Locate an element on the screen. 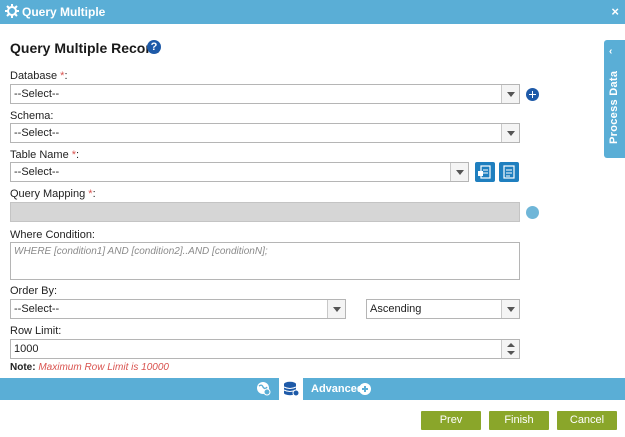 This screenshot has height=437, width=625. sort-direction-value: Ascending is located at coordinates (396, 309).